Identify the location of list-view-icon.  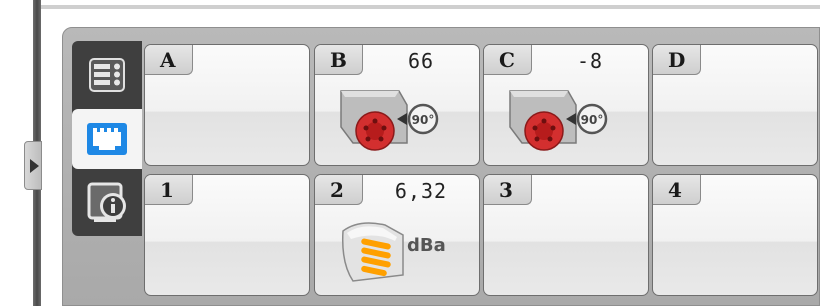
(107, 75).